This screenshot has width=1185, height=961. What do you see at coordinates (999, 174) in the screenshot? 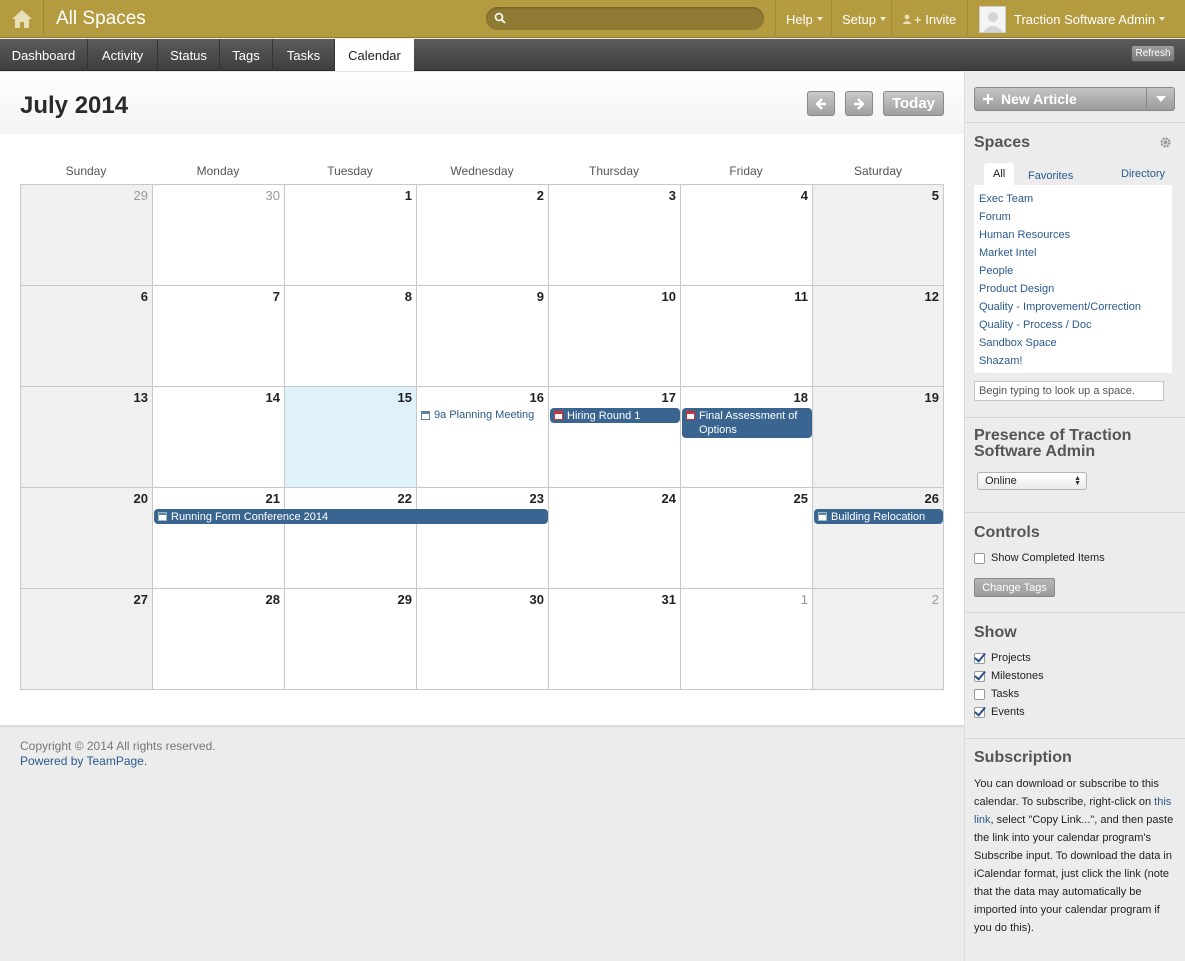
I see `spaces-tab-all: All` at bounding box center [999, 174].